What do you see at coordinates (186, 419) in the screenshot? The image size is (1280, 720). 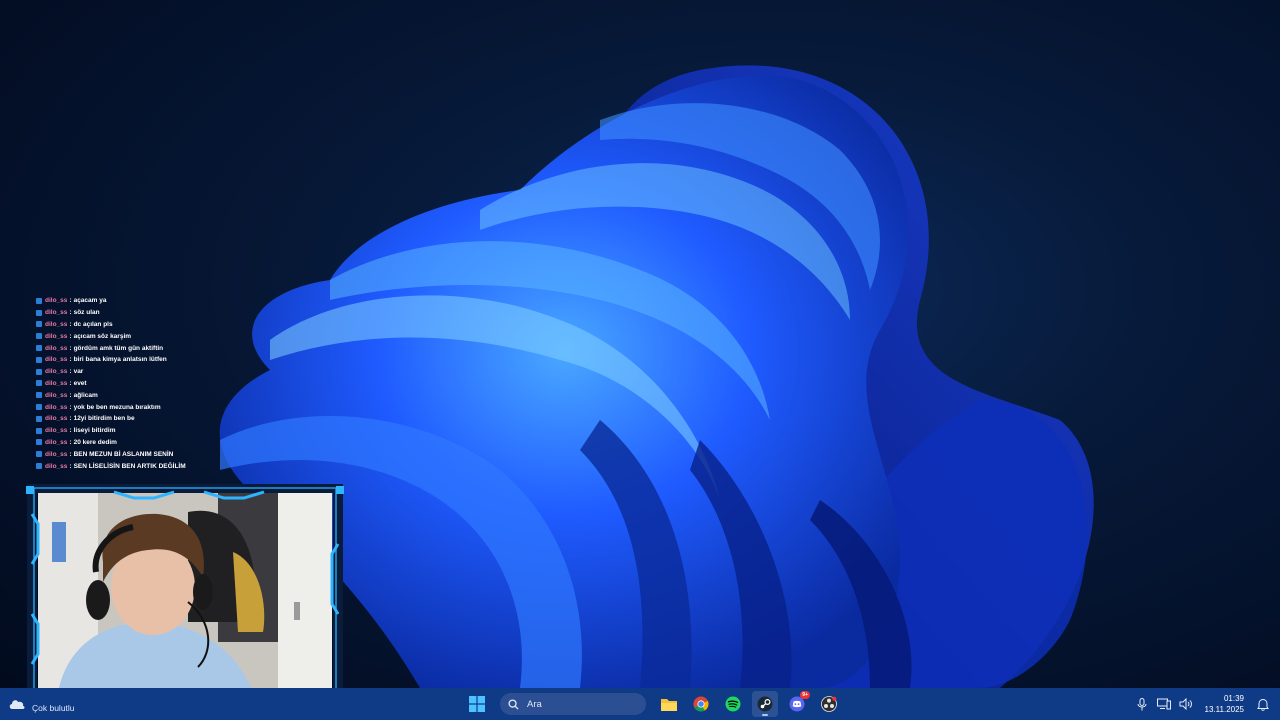 I see `chat-message: dilo_ss:12yi bitirdim ben be` at bounding box center [186, 419].